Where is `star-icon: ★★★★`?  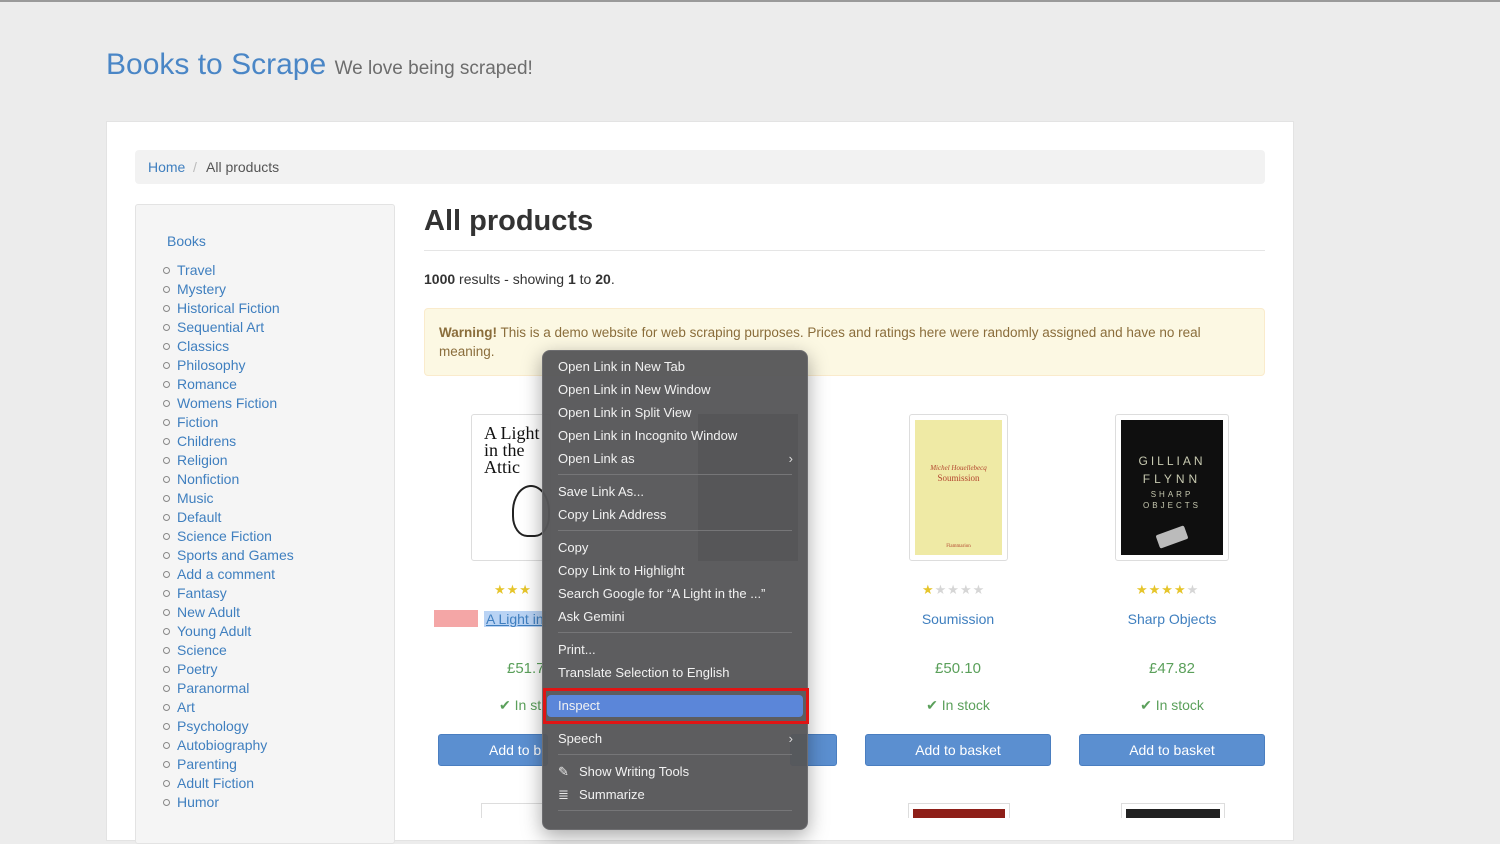
star-icon: ★★★★ is located at coordinates (1161, 589).